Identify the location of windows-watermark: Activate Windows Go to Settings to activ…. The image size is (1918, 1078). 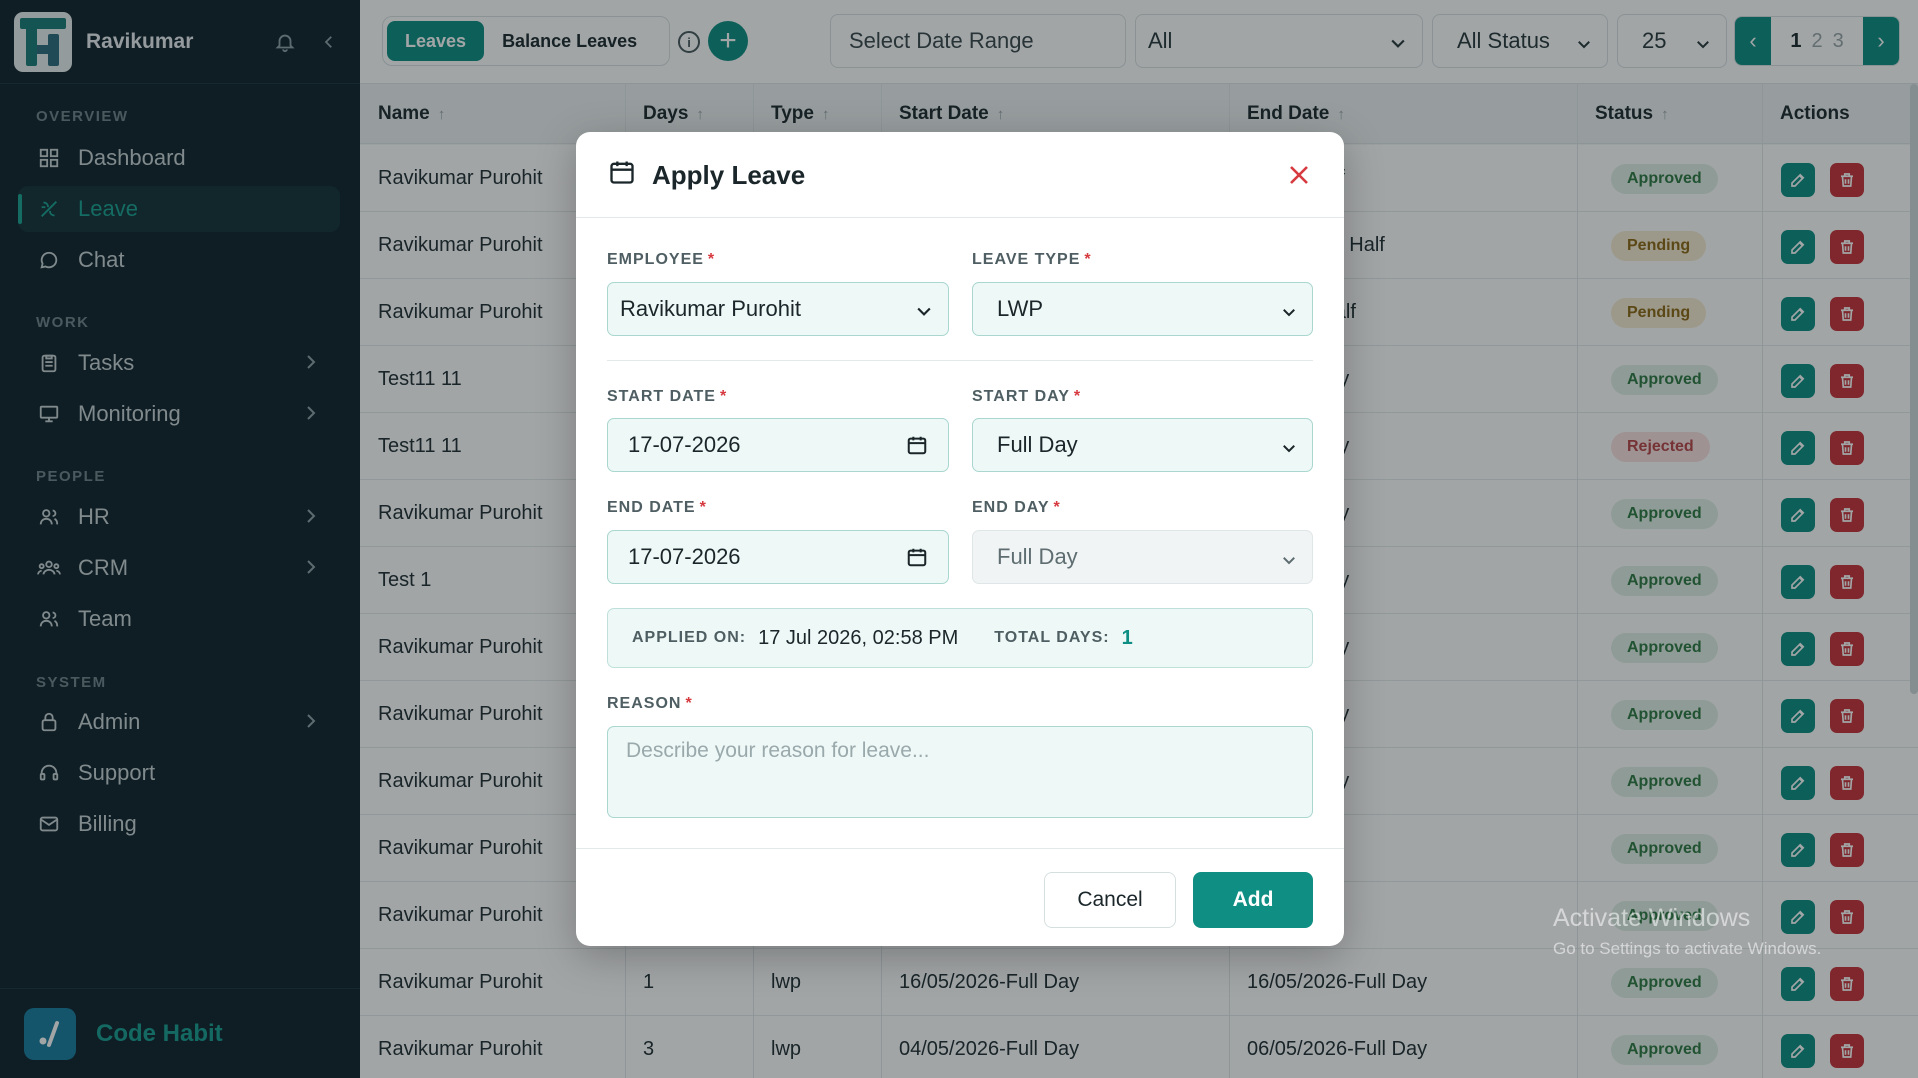
(1687, 931).